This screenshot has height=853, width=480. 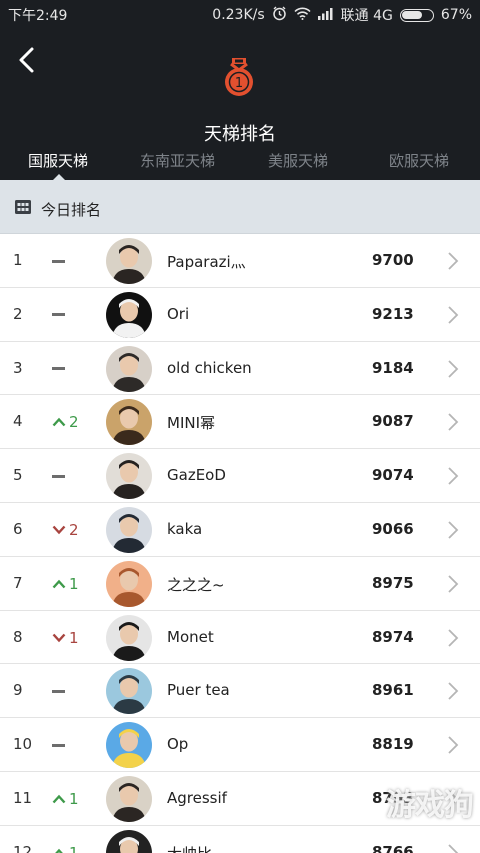 I want to click on tab-eu-ladder: 欧服天梯, so click(x=419, y=160).